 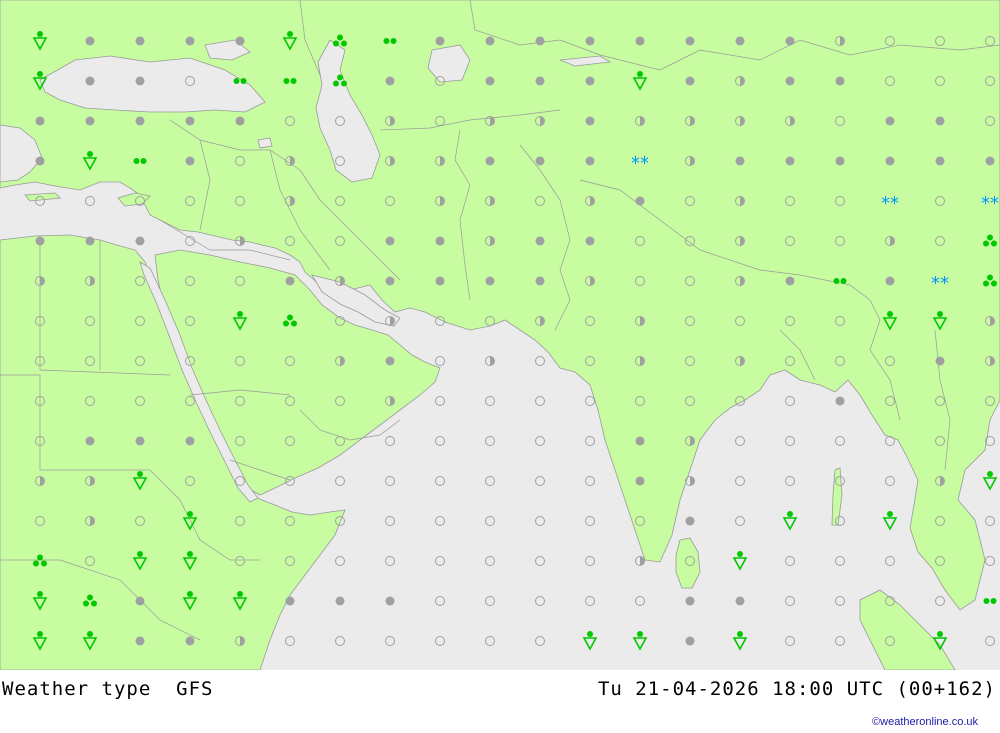 What do you see at coordinates (195, 689) in the screenshot?
I see `model-name: GFS` at bounding box center [195, 689].